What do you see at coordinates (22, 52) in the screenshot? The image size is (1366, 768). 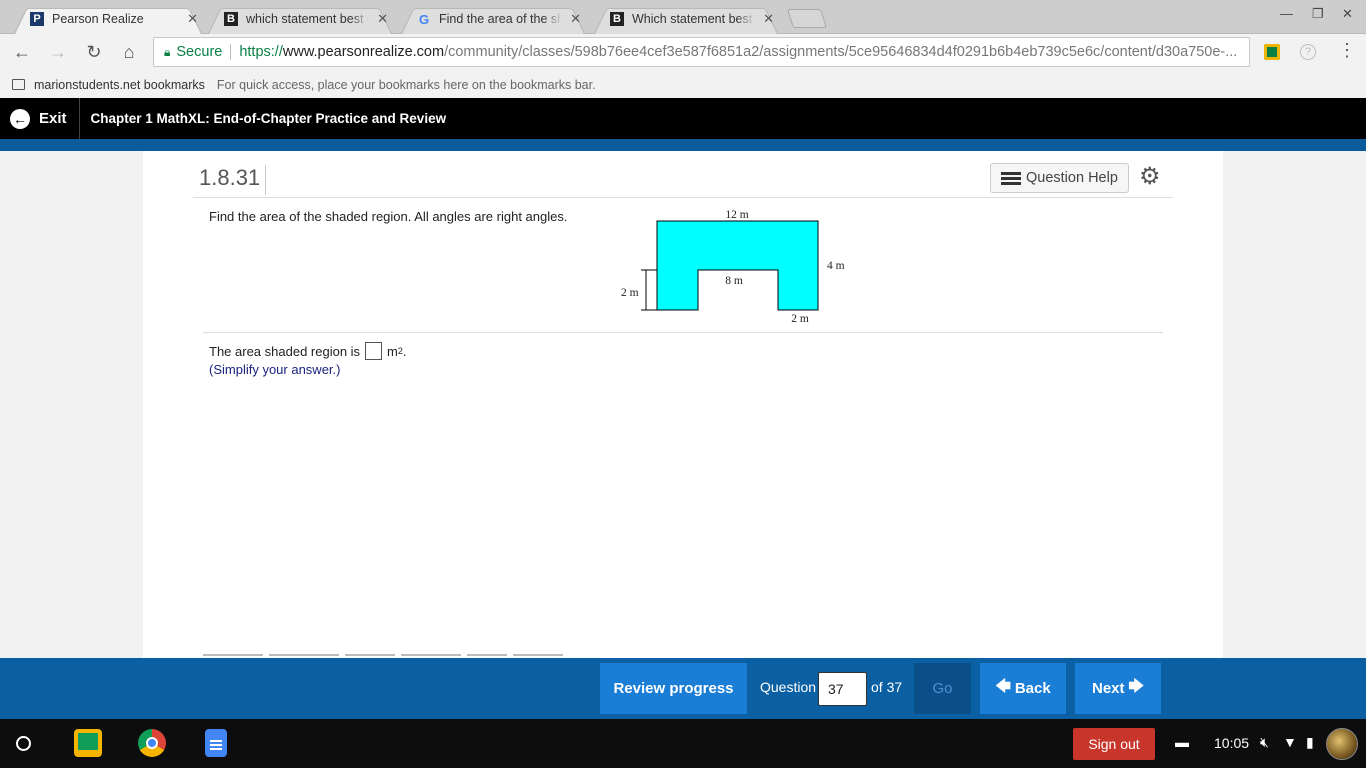 I see `back-arrow-icon: ←` at bounding box center [22, 52].